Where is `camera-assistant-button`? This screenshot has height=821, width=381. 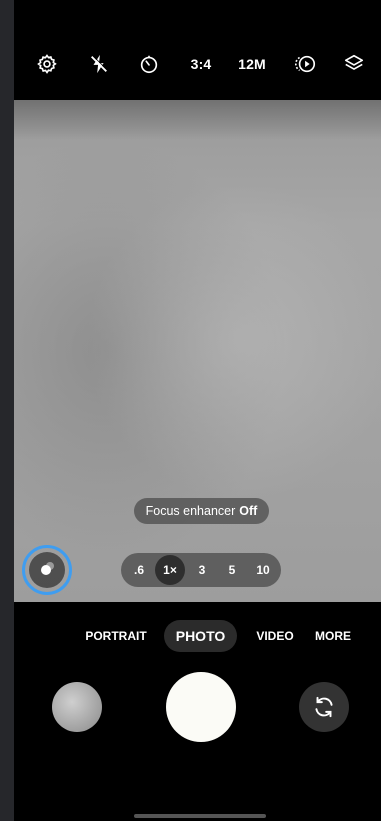 camera-assistant-button is located at coordinates (47, 570).